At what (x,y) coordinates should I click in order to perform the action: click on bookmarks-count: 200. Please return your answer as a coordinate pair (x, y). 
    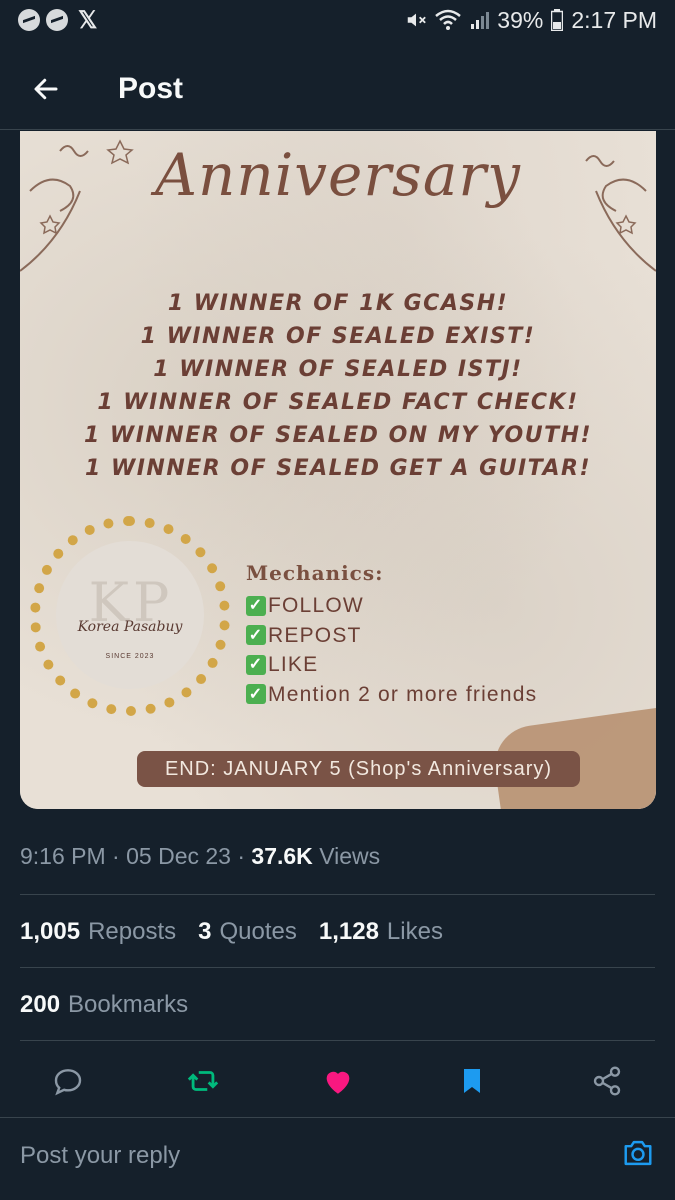
    Looking at the image, I should click on (40, 1004).